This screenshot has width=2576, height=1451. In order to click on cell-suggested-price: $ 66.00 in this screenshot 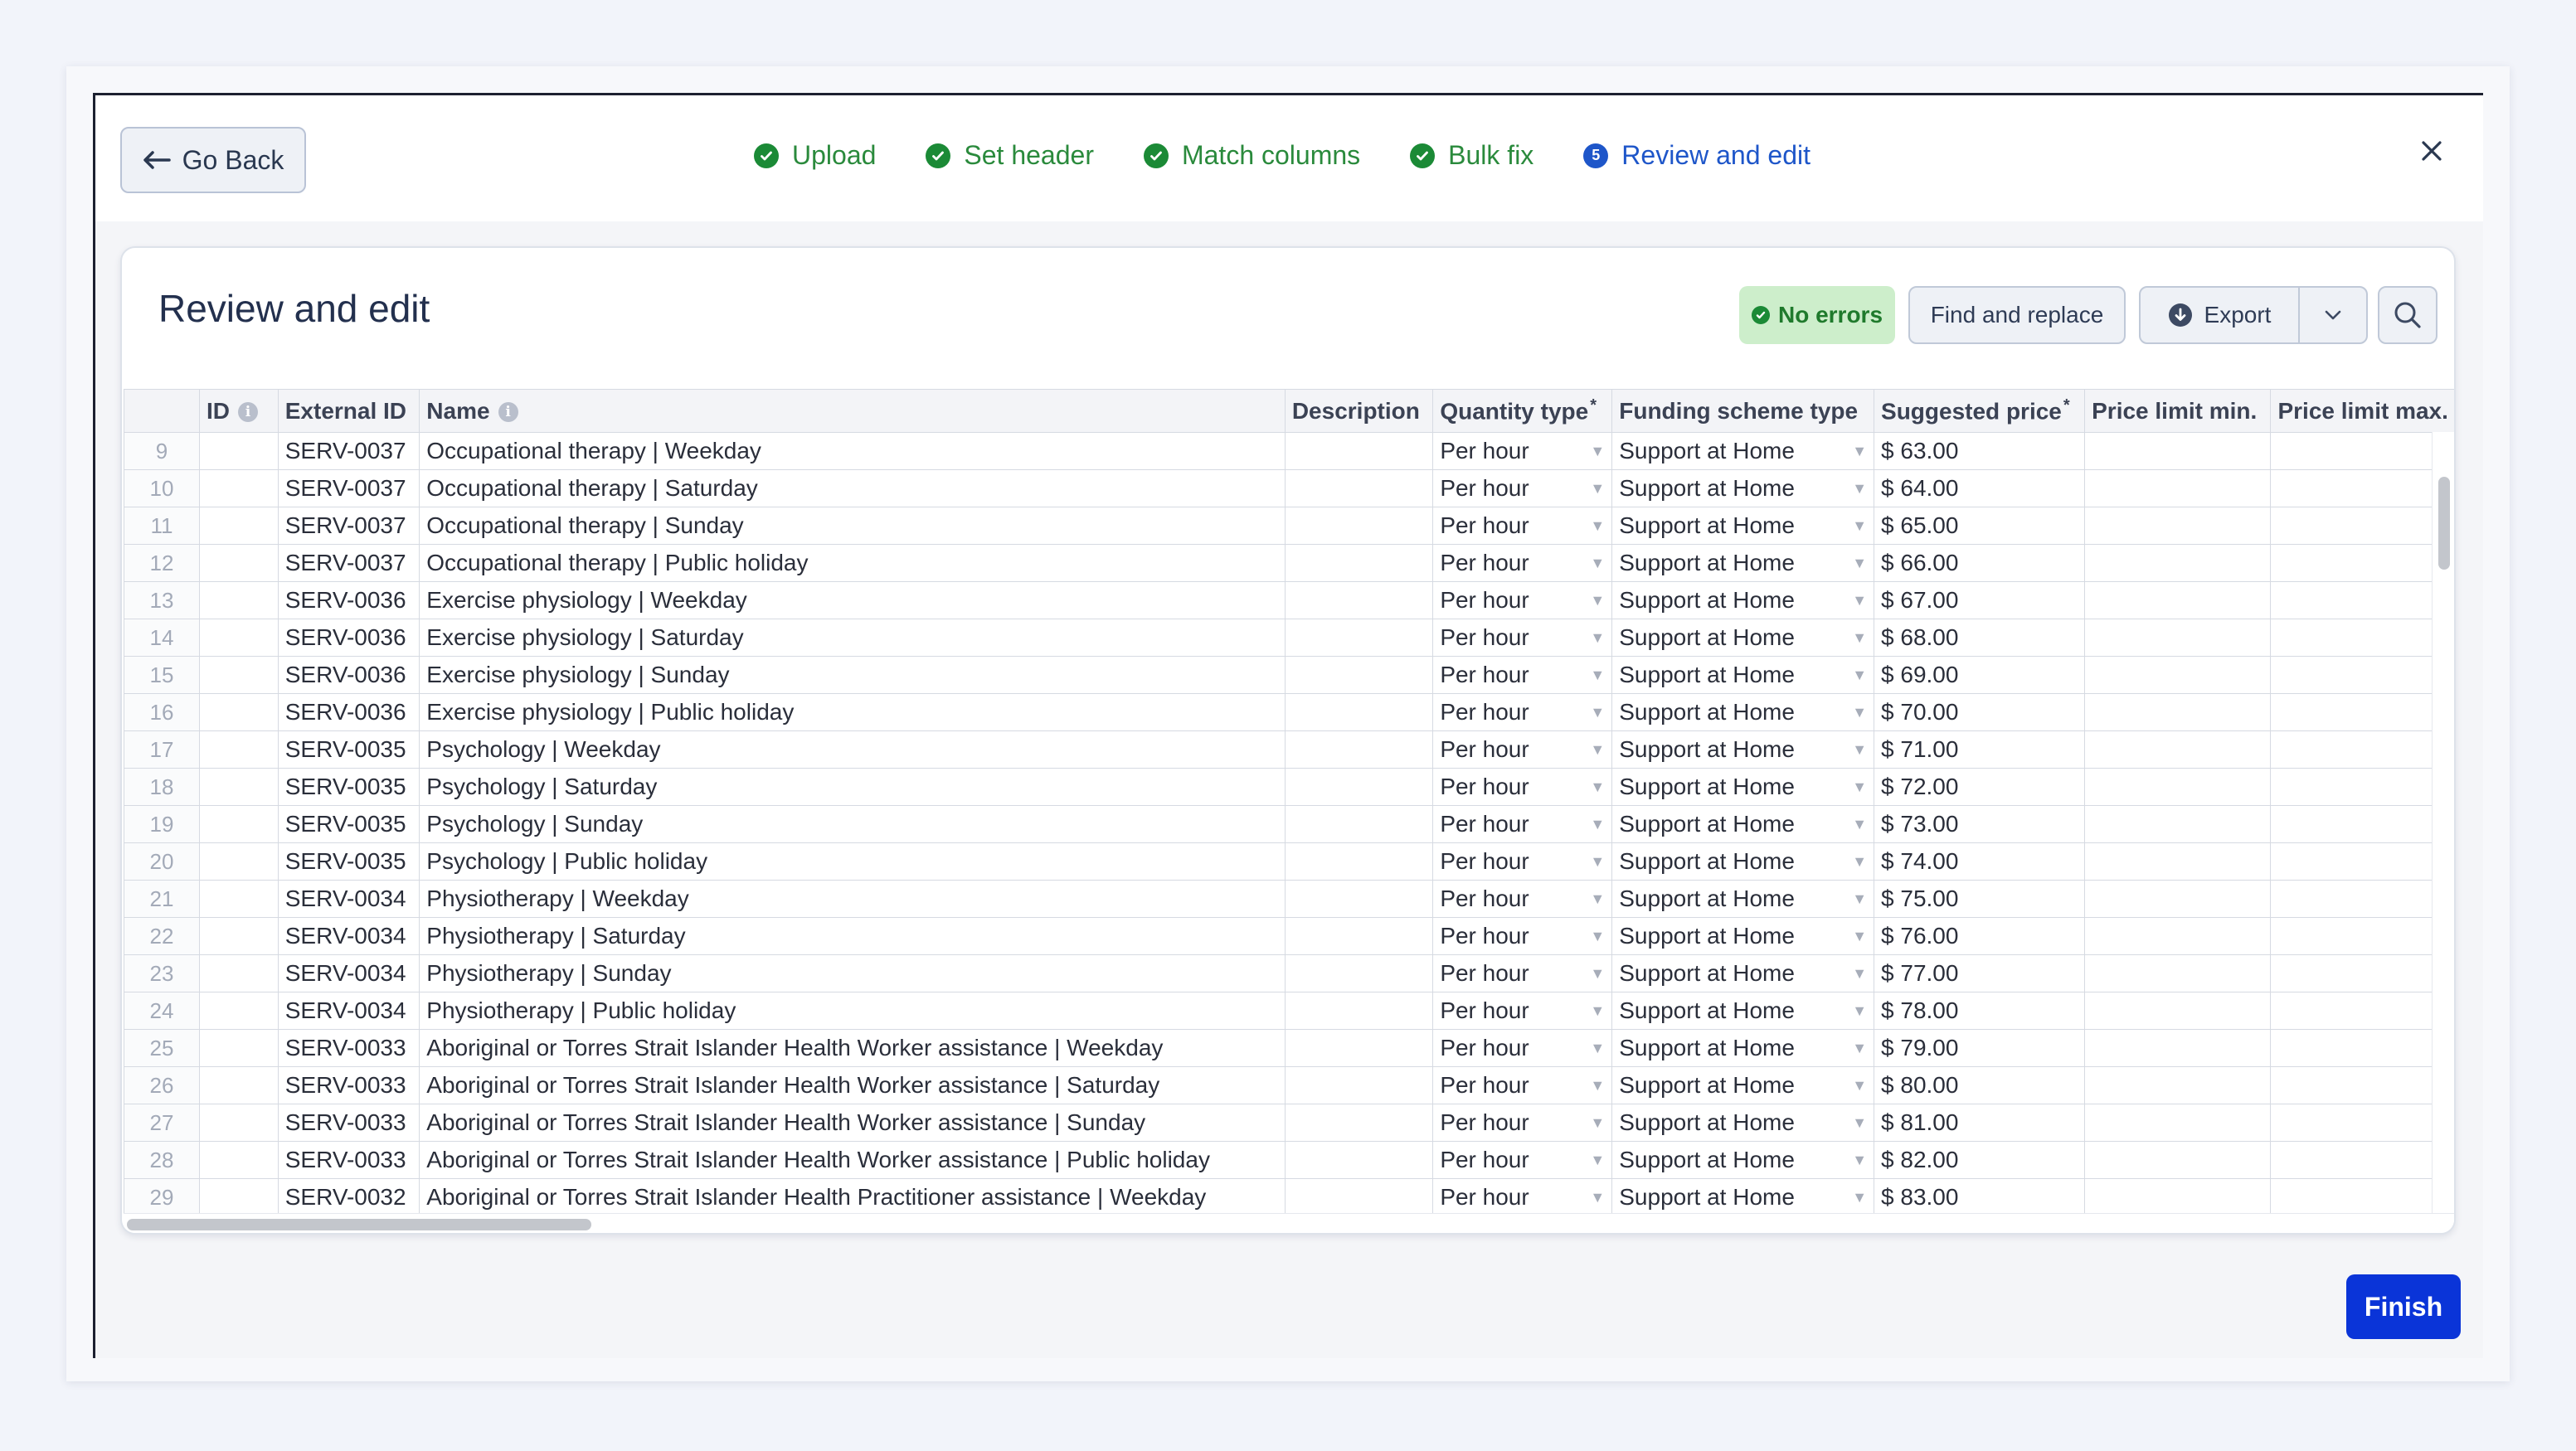, I will do `click(1980, 563)`.